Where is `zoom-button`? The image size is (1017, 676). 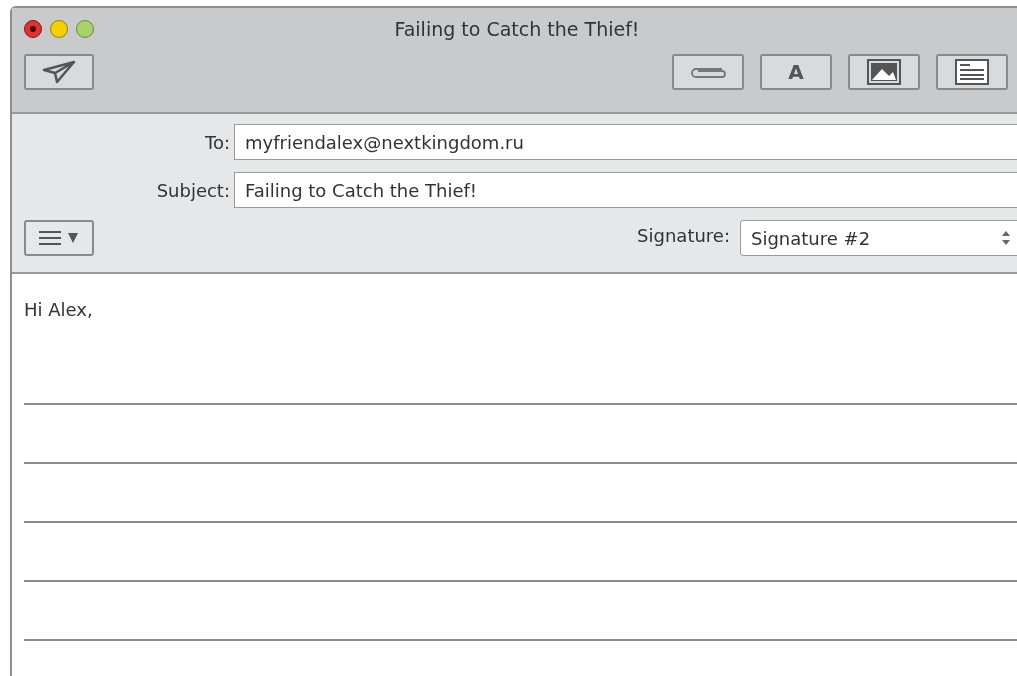
zoom-button is located at coordinates (85, 29).